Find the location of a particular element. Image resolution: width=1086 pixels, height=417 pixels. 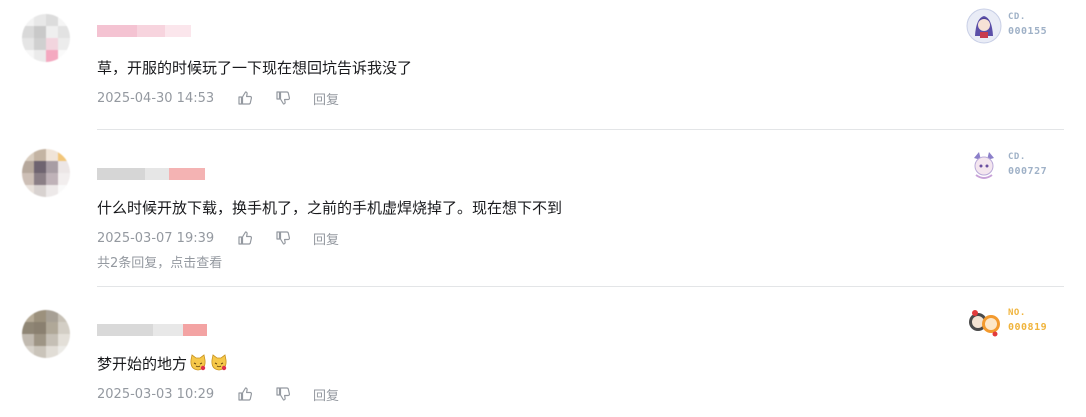

comment-text: 什么时候开放下载，换手机了，之前的手机虚焊烧掉了。现在想下不到 is located at coordinates (330, 208).